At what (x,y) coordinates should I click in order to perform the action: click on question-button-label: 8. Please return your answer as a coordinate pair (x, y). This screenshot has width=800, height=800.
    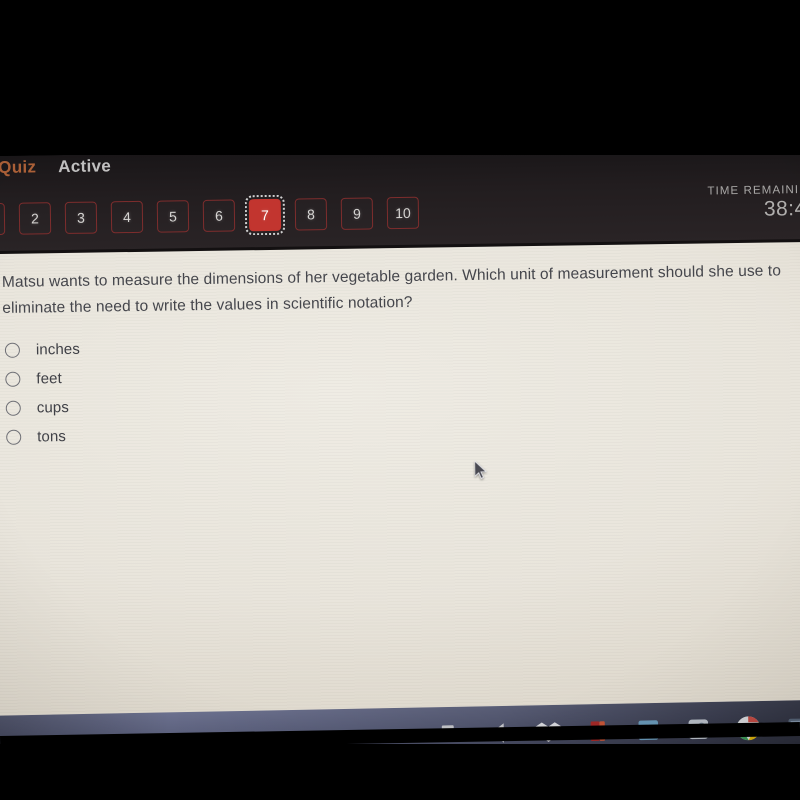
    Looking at the image, I should click on (310, 214).